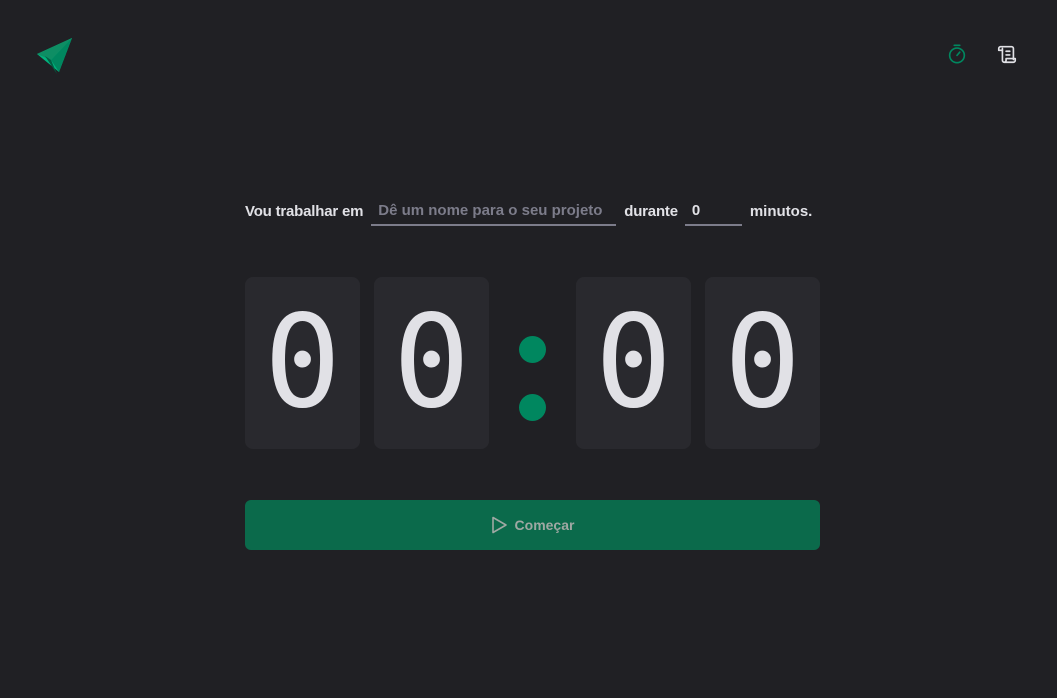 Image resolution: width=1057 pixels, height=698 pixels. What do you see at coordinates (532, 407) in the screenshot?
I see `separator-dot-bottom` at bounding box center [532, 407].